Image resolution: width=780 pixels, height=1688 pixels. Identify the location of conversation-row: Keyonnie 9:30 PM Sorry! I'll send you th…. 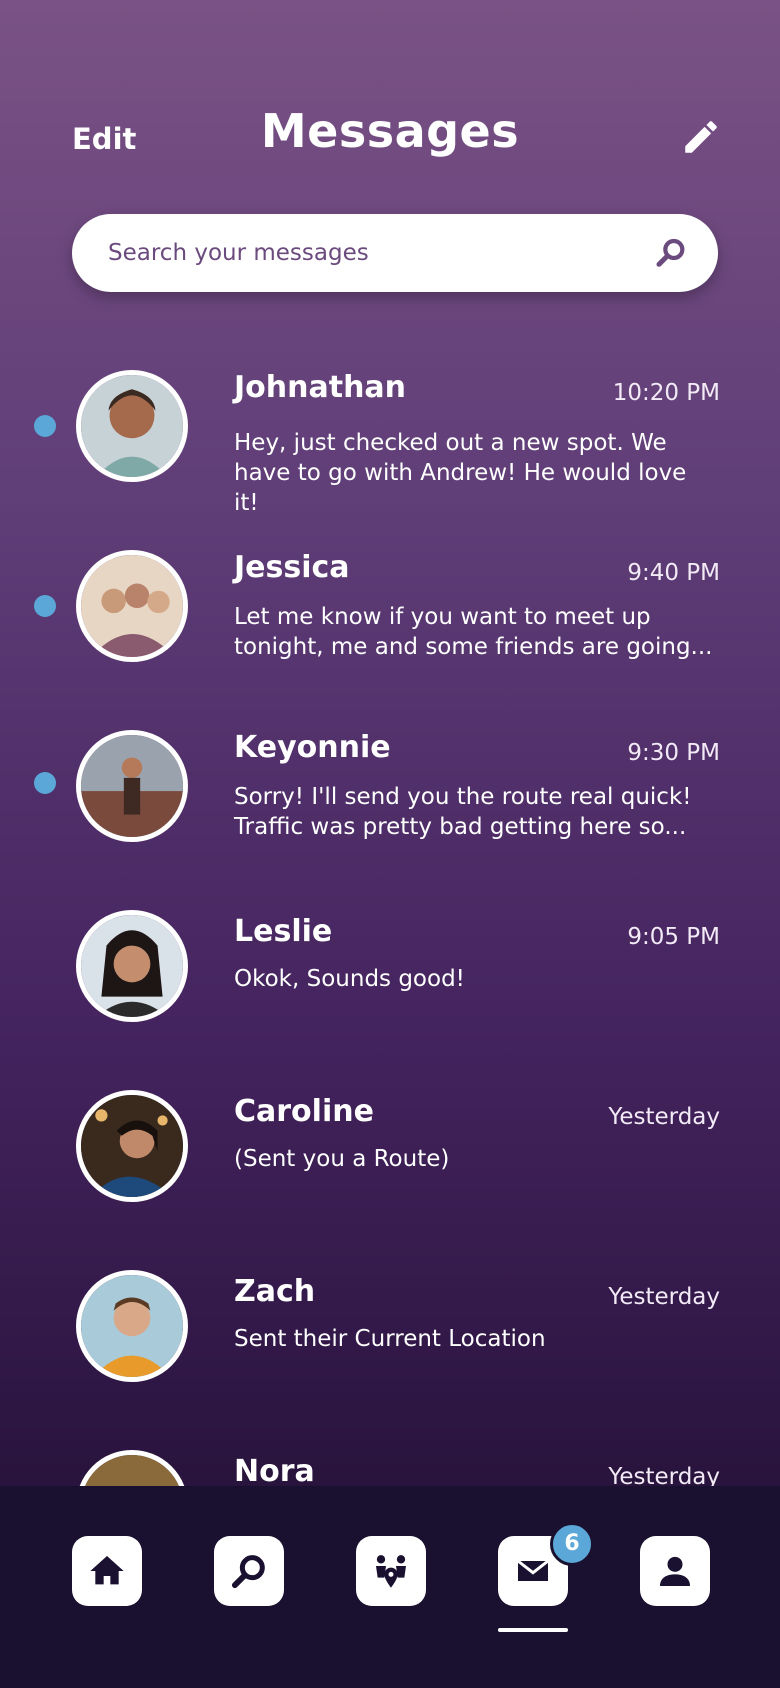
(390, 805).